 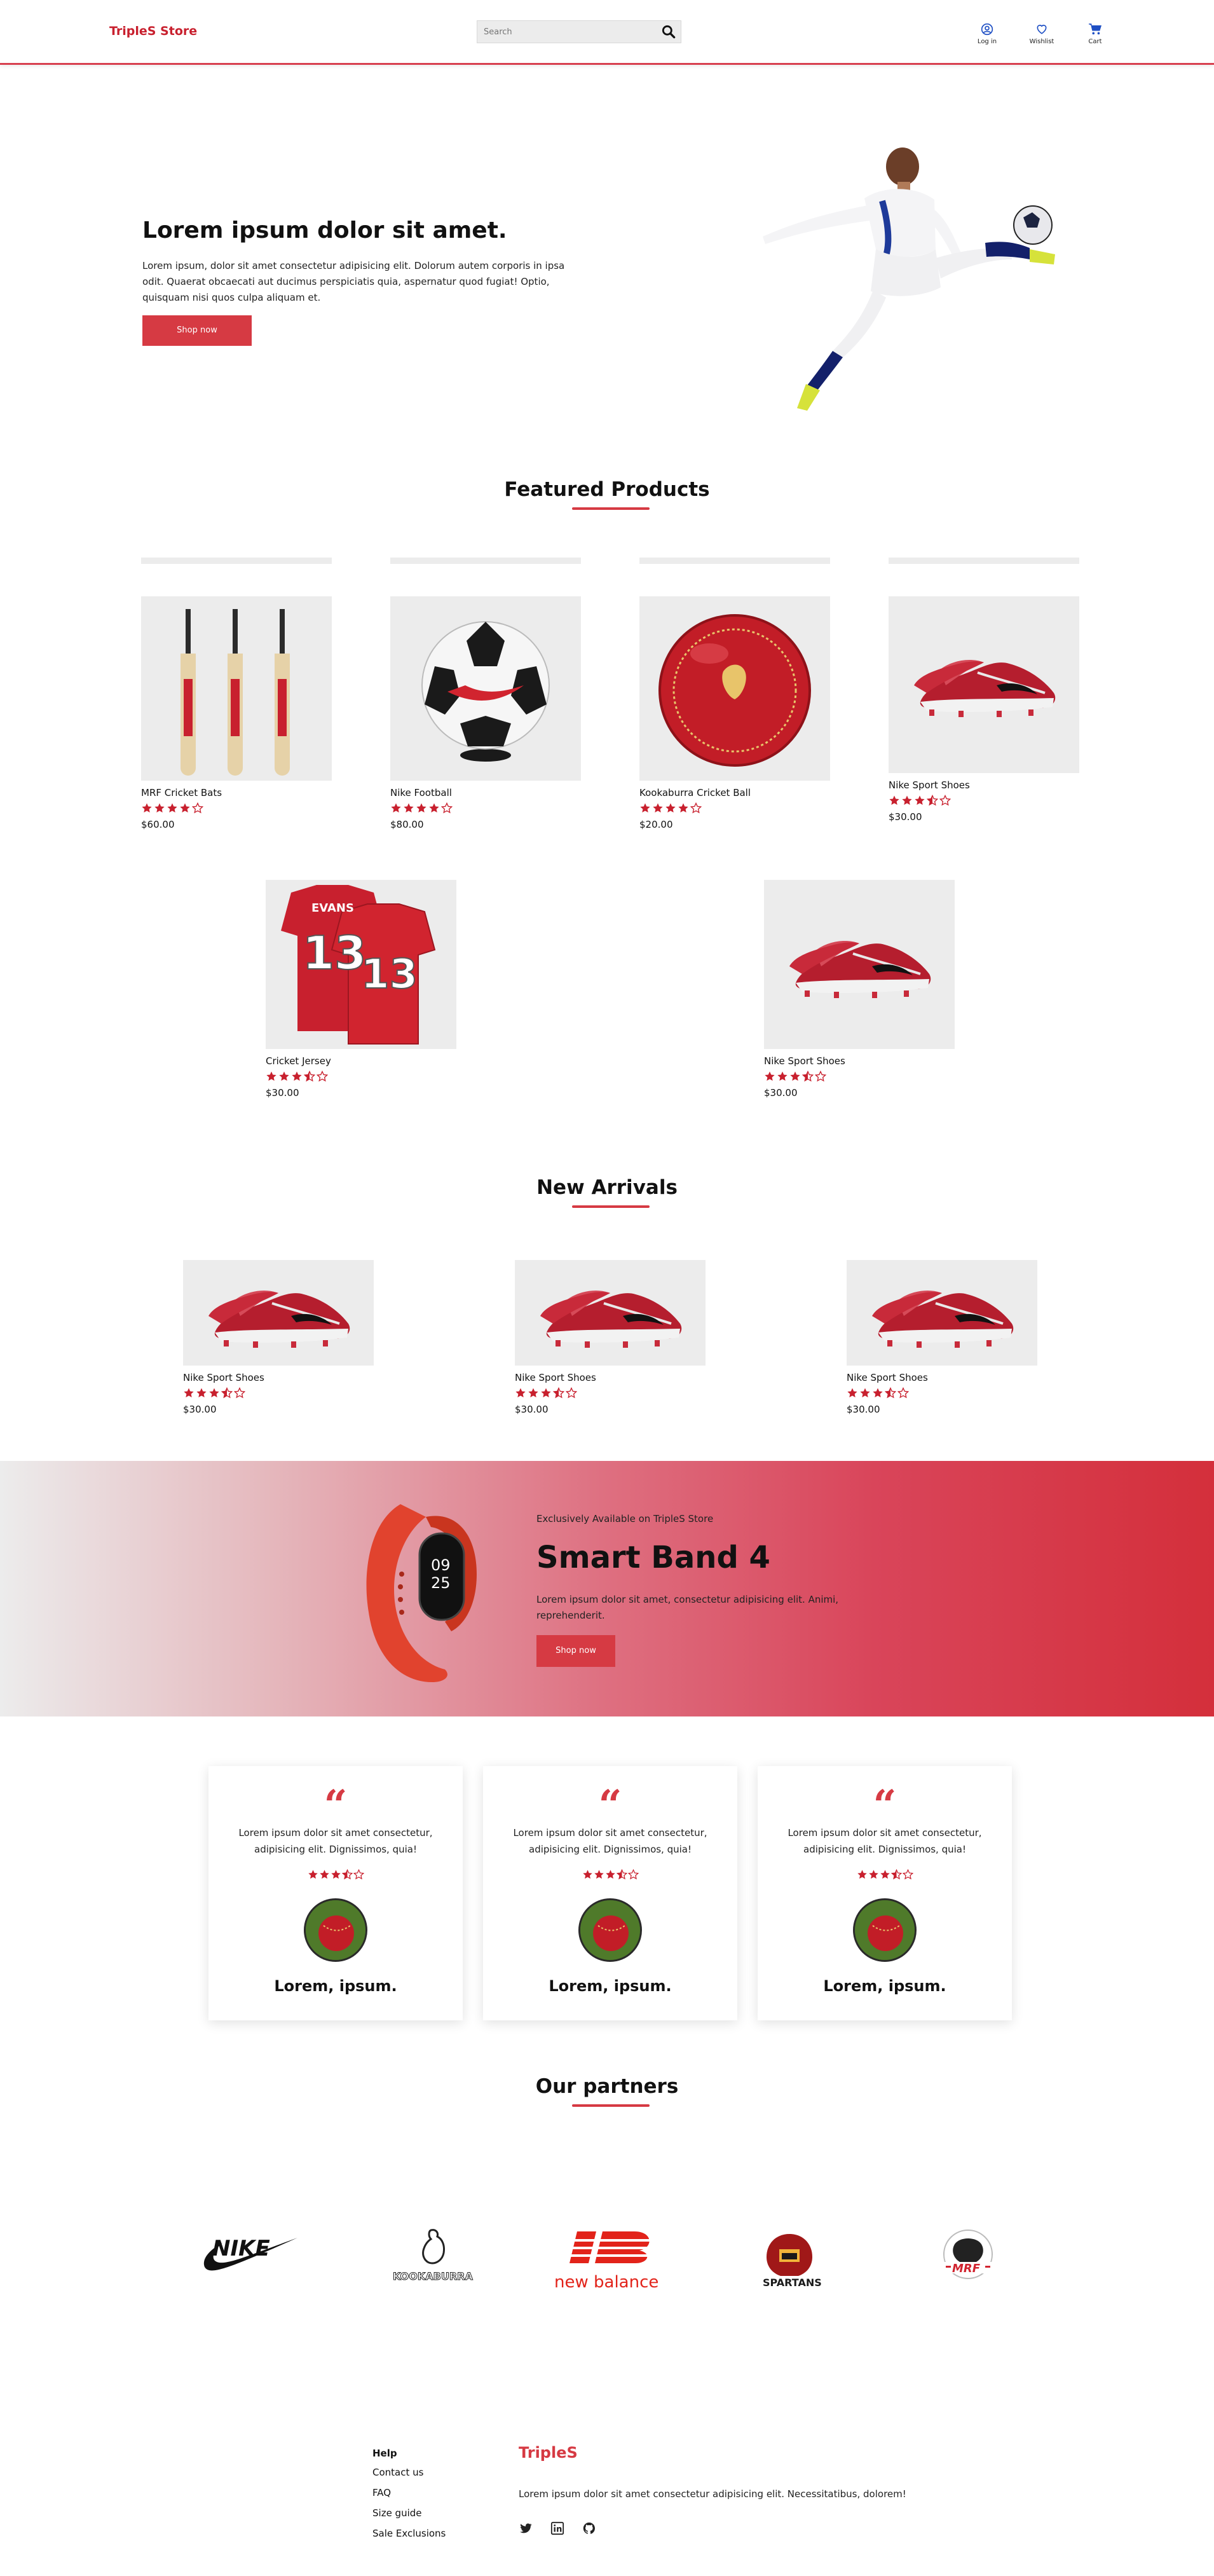 What do you see at coordinates (611, 508) in the screenshot?
I see `featured-underline` at bounding box center [611, 508].